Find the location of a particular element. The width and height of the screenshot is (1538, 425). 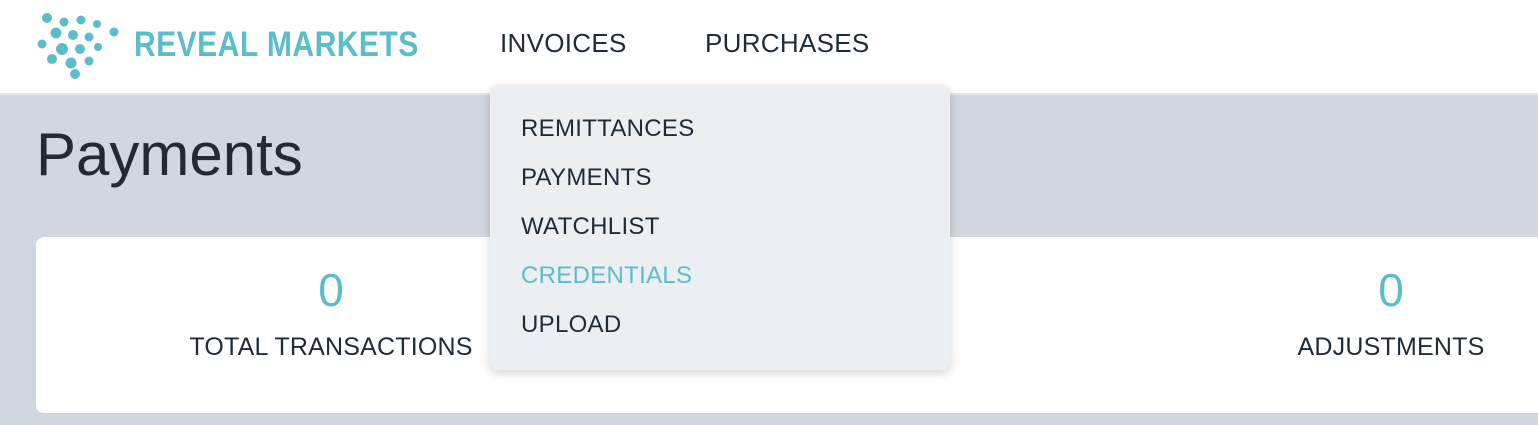

menu-item-credentials: CREDENTIALS is located at coordinates (606, 276).